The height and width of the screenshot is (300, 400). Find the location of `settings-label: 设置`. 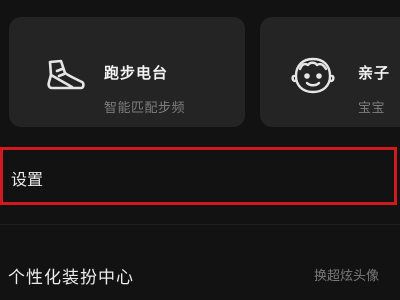

settings-label: 设置 is located at coordinates (27, 179).